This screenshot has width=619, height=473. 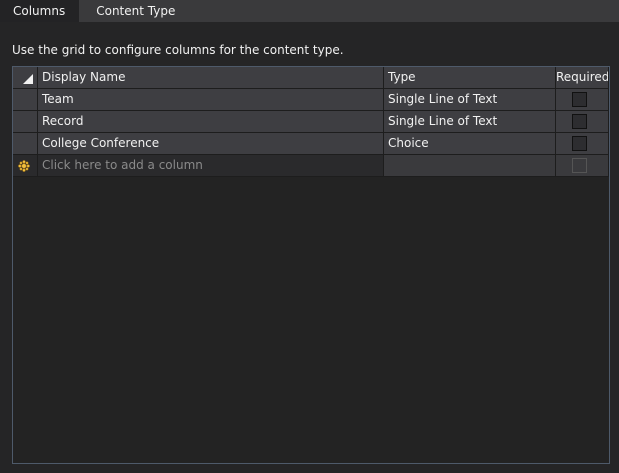 I want to click on new-required-cell, so click(x=582, y=166).